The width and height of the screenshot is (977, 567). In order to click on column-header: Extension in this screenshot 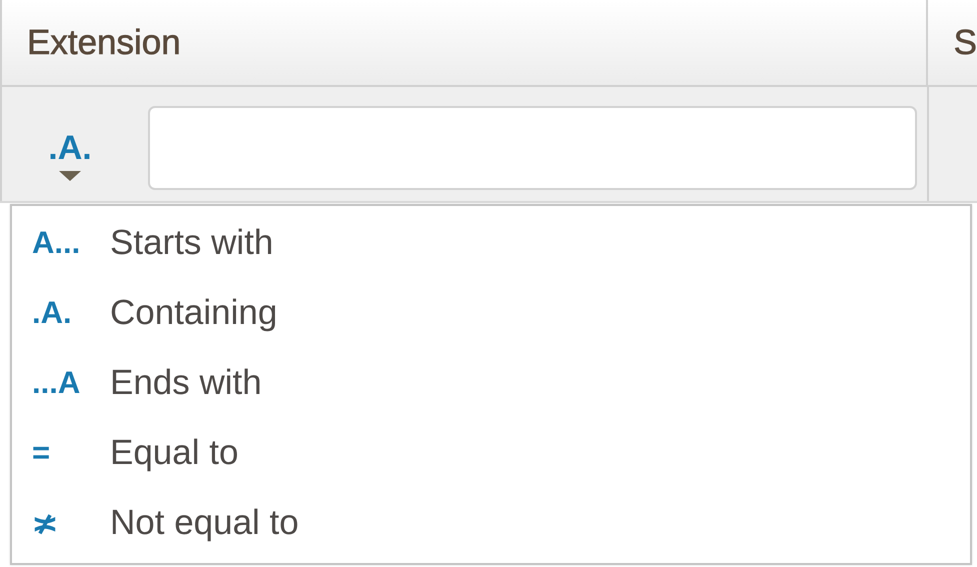, I will do `click(464, 42)`.